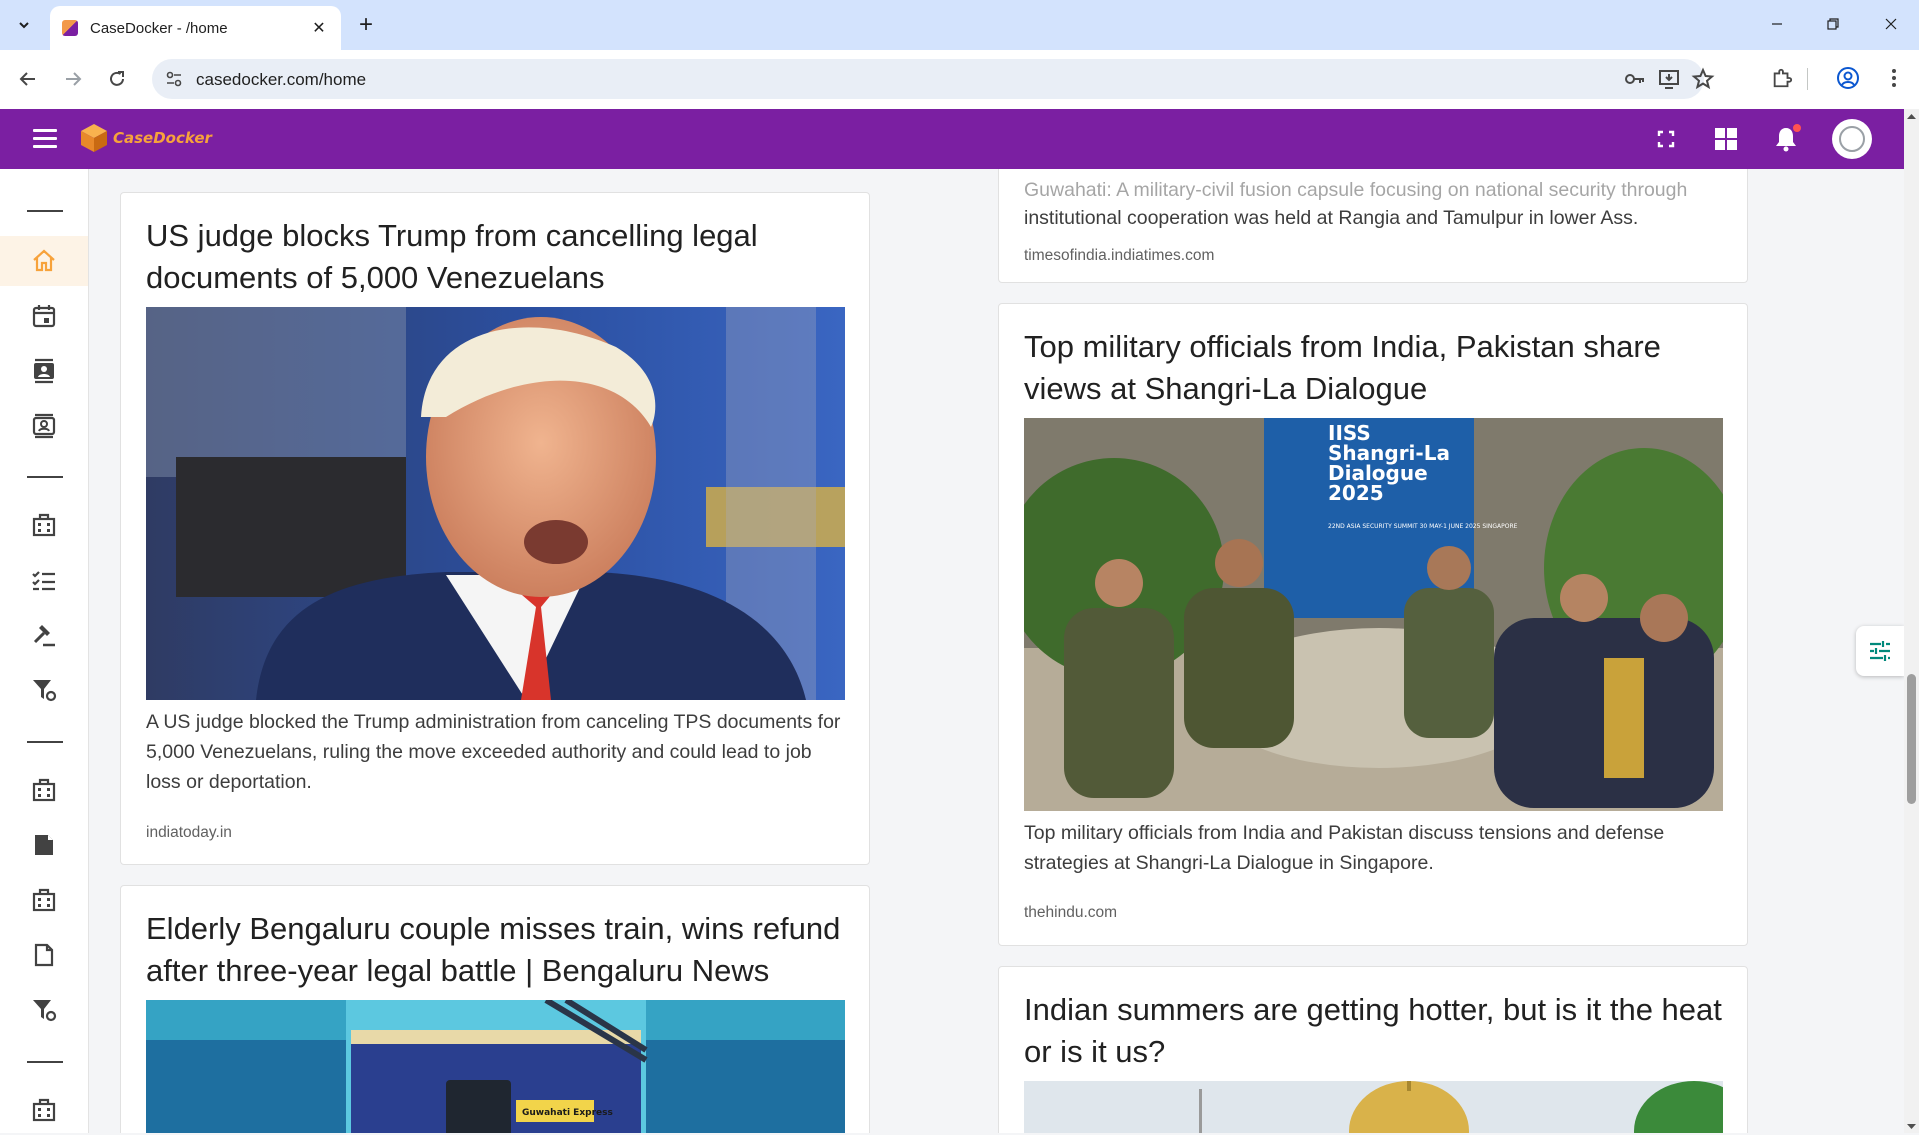 Image resolution: width=1919 pixels, height=1135 pixels. I want to click on tab-title: CaseDocker - /home, so click(159, 28).